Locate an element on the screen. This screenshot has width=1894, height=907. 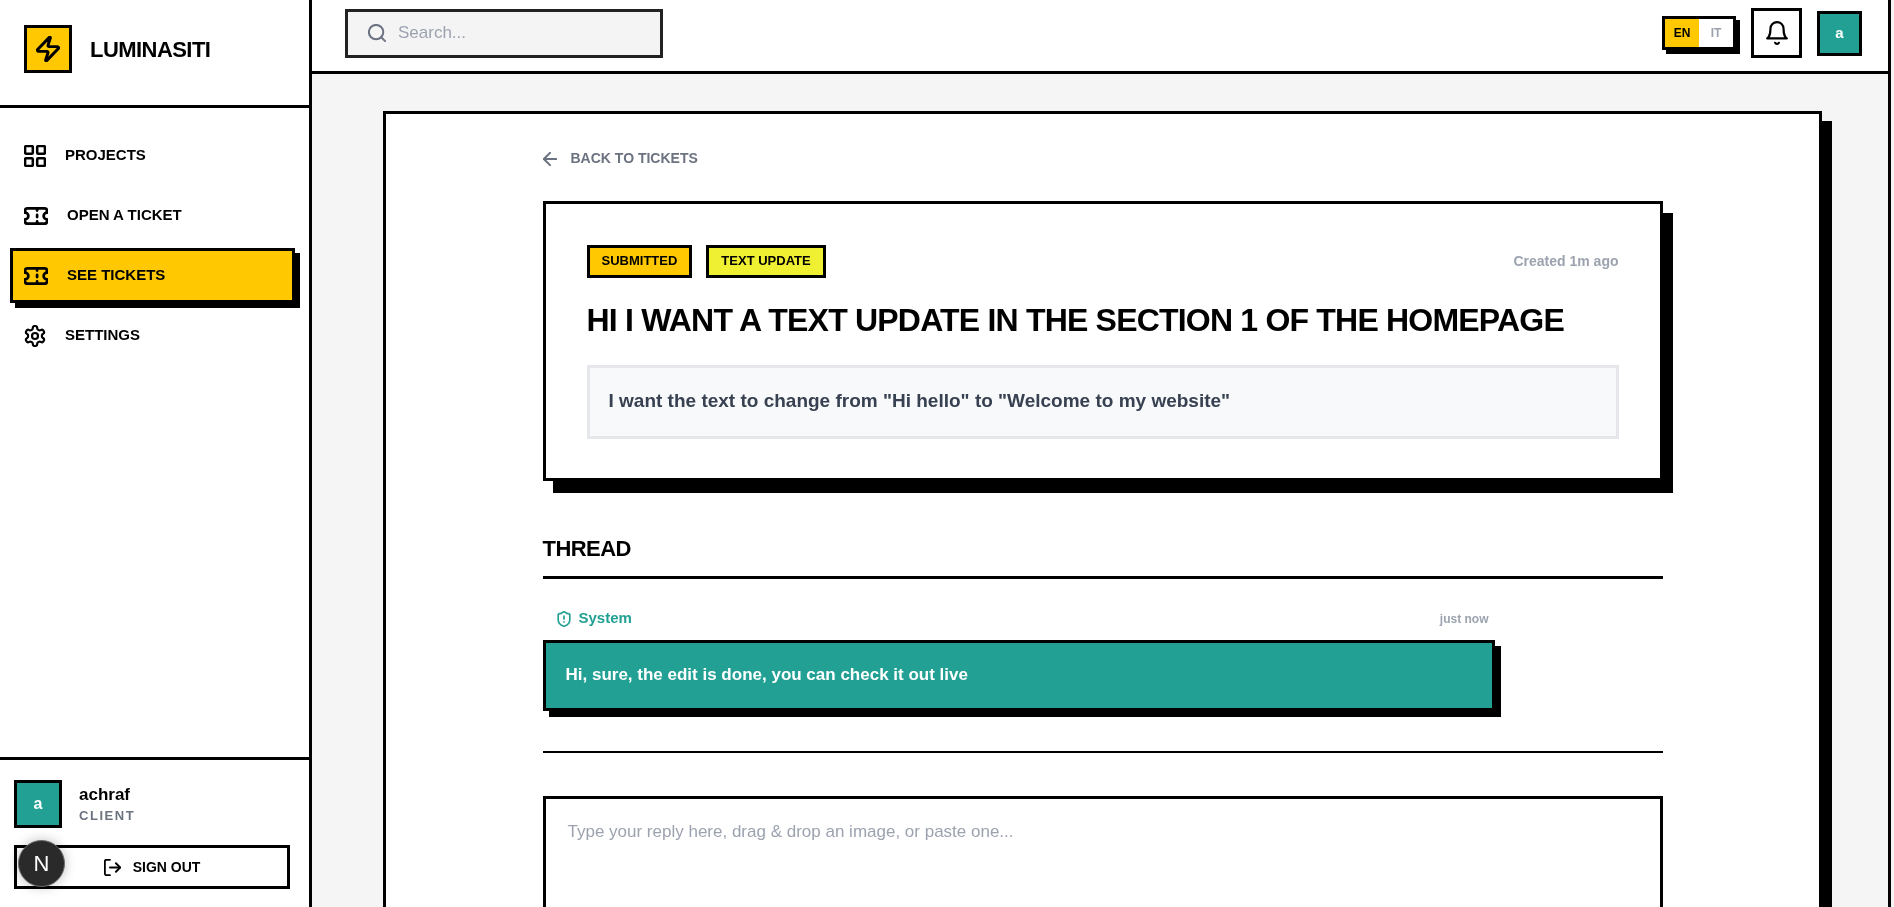
lightning-icon is located at coordinates (48, 49).